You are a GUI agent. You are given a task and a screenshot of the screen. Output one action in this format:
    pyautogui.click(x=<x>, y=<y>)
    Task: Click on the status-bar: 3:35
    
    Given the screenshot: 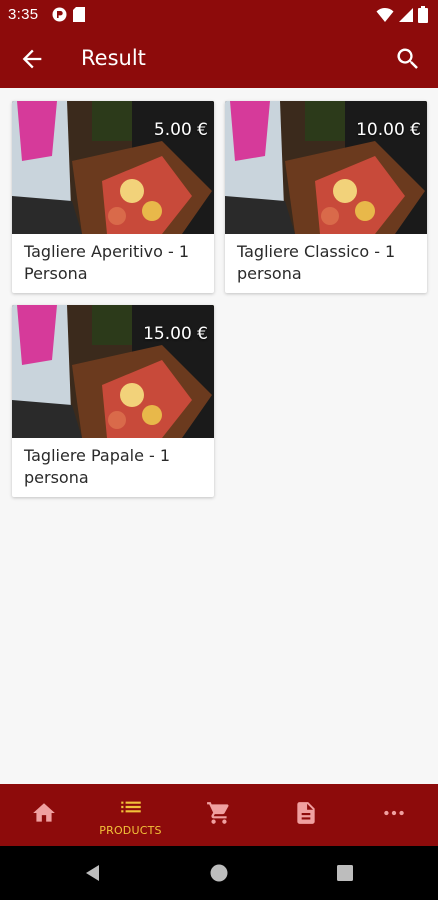 What is the action you would take?
    pyautogui.click(x=219, y=15)
    